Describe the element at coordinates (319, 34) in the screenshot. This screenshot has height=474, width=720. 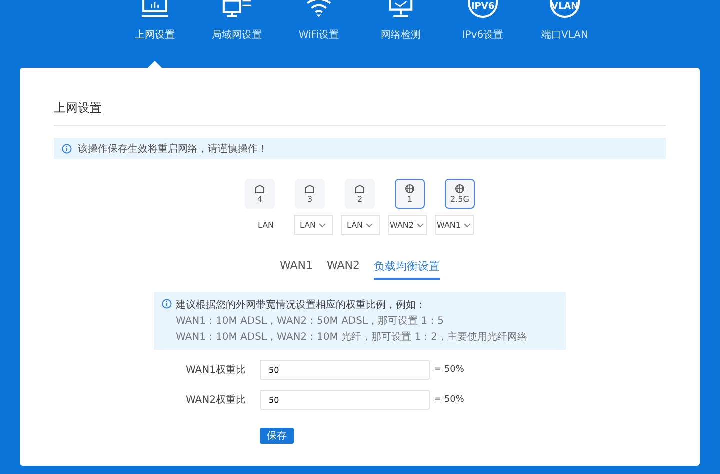
I see `nav-item: WiFi设置` at that location.